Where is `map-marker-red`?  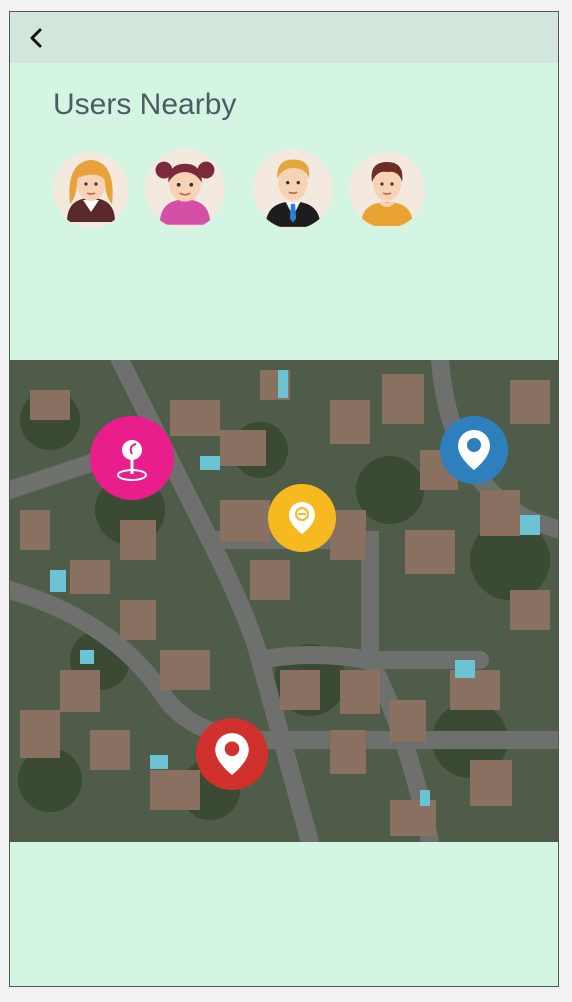 map-marker-red is located at coordinates (232, 754).